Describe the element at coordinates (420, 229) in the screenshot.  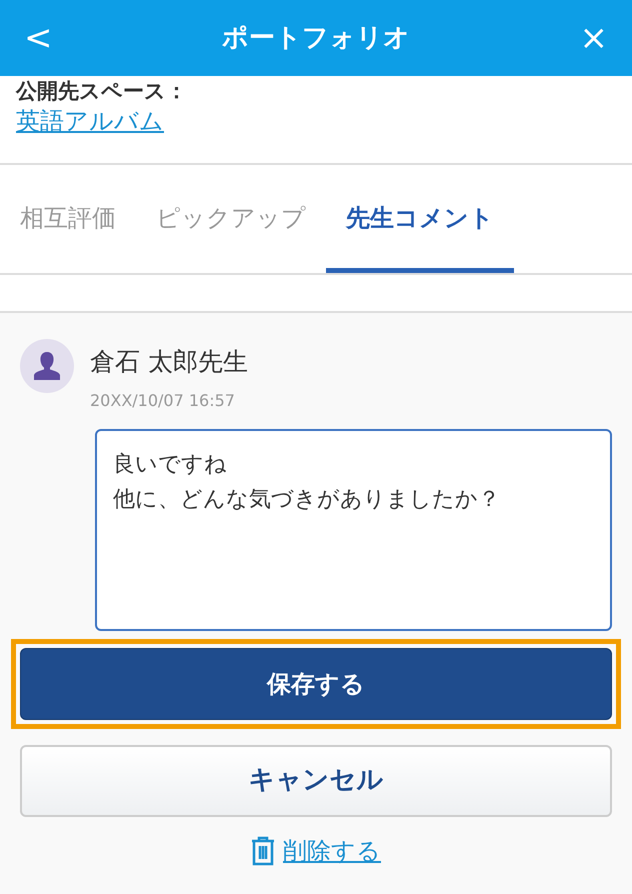
I see `tab: 先生コメント` at that location.